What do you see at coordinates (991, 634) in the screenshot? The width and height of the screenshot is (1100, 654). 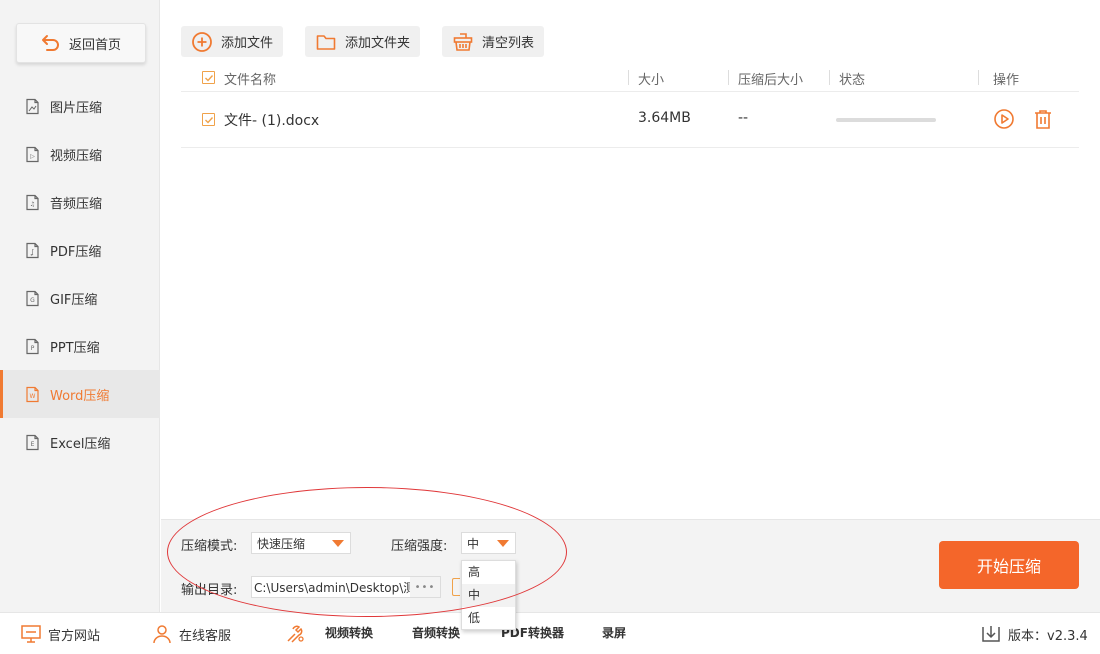 I see `download-icon` at bounding box center [991, 634].